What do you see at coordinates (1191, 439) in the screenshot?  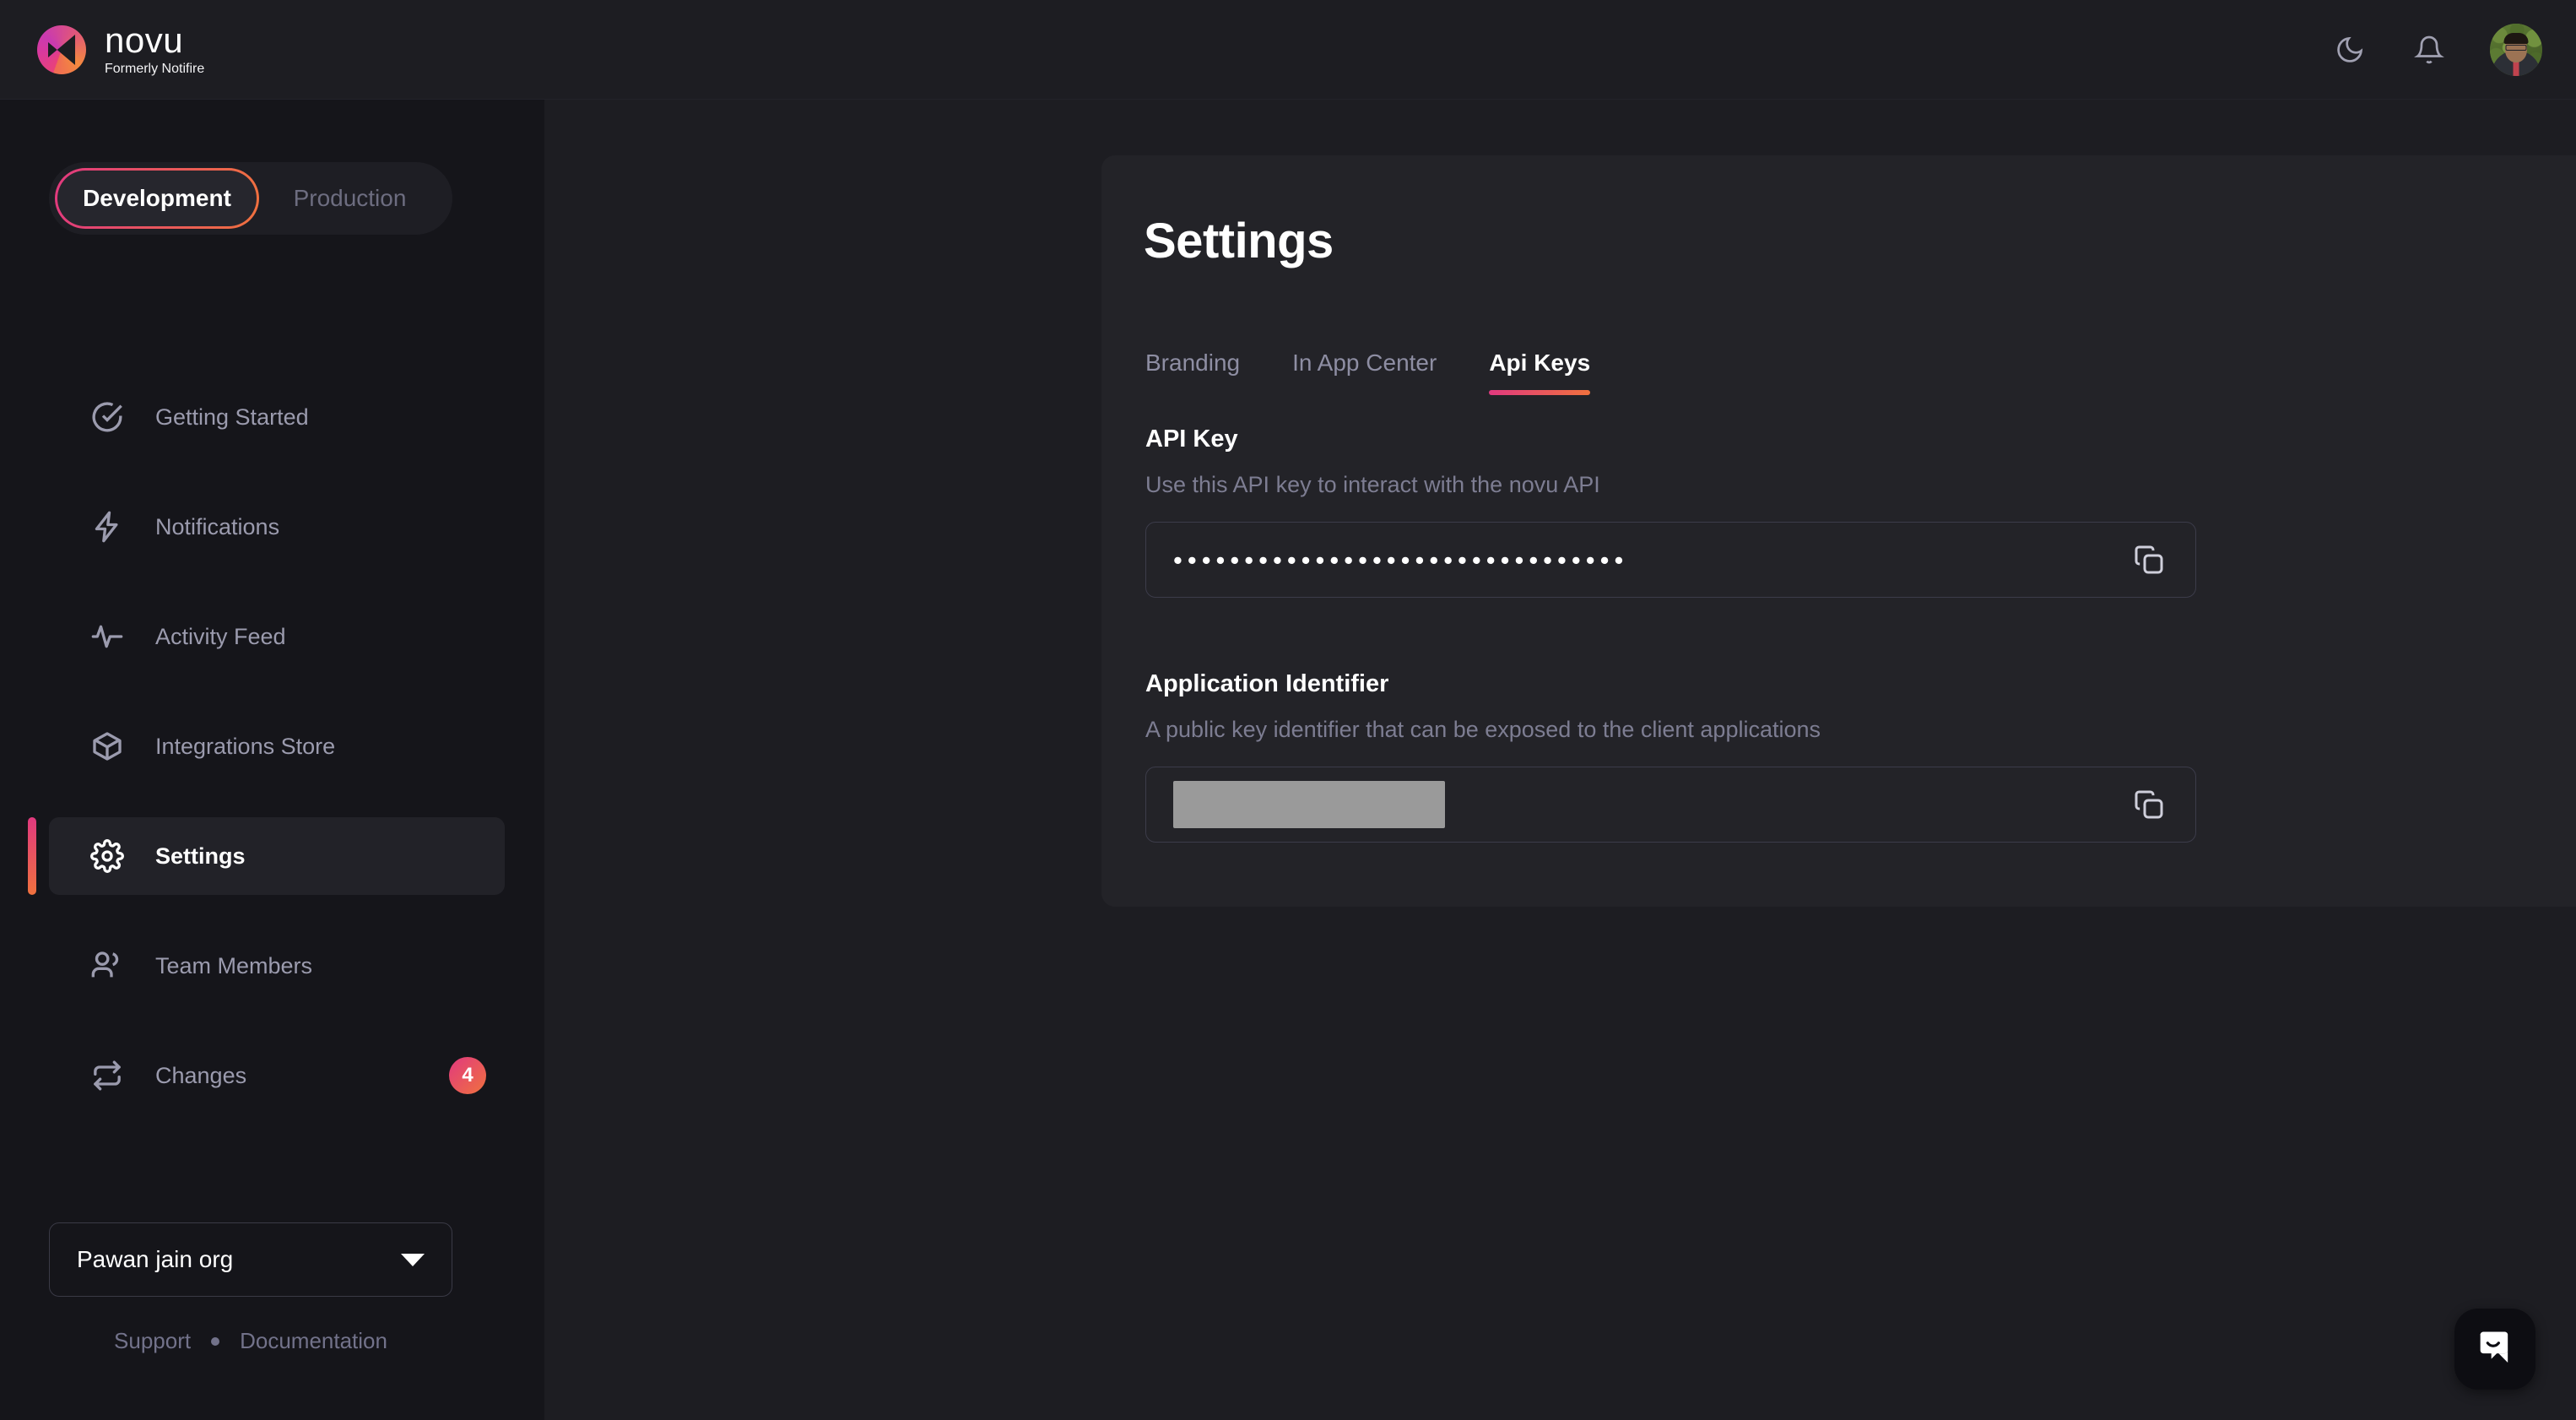 I see `api-key-label: API Key` at bounding box center [1191, 439].